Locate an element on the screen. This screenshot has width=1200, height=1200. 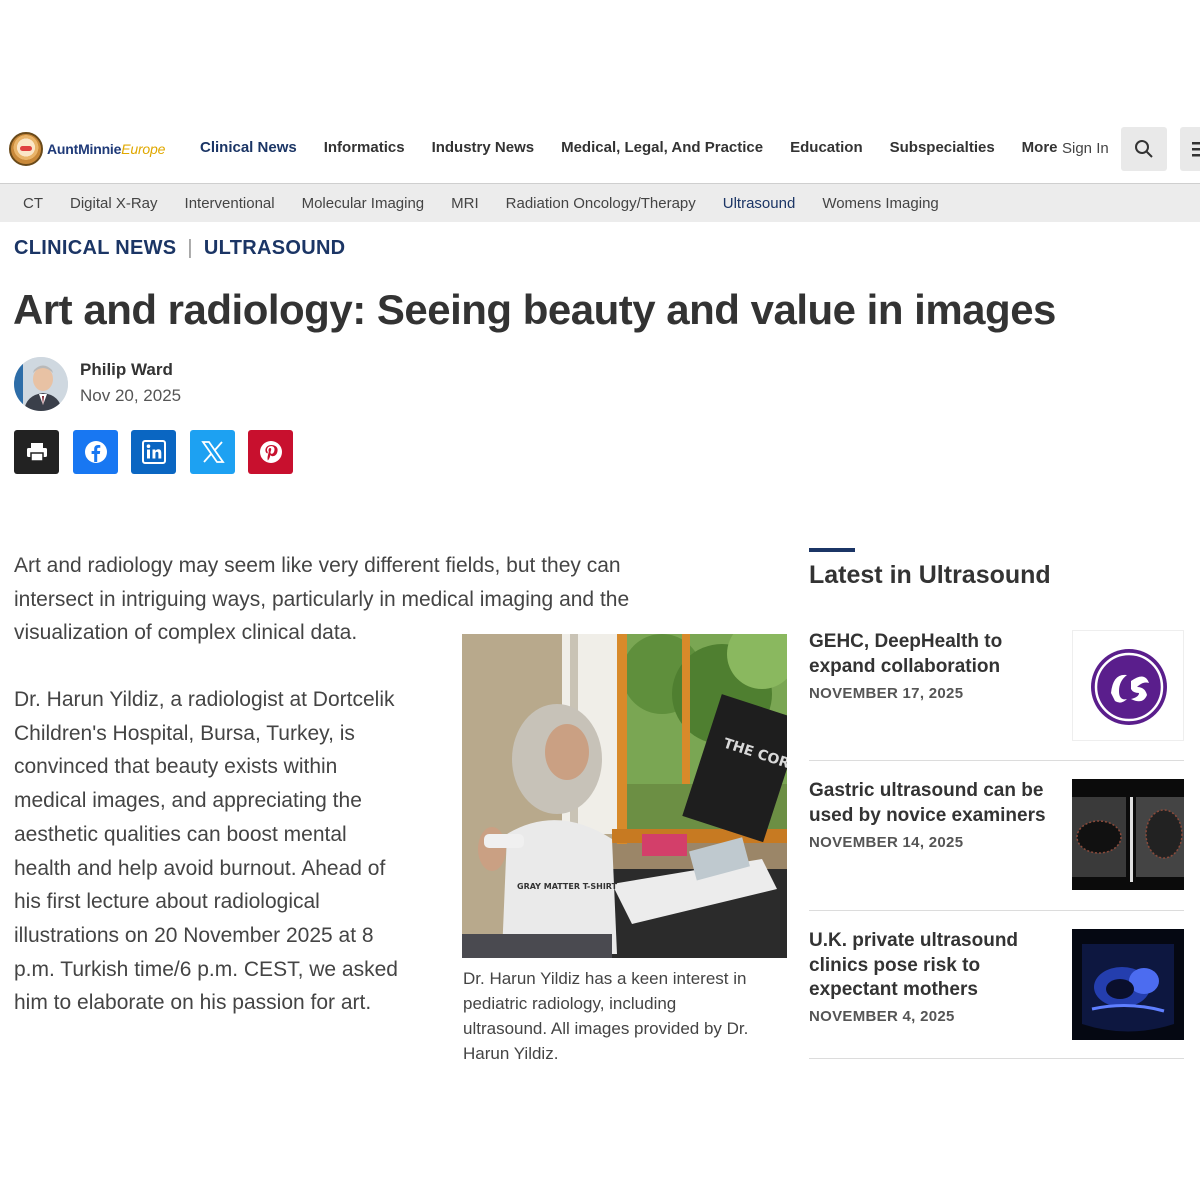
search-button is located at coordinates (1144, 149).